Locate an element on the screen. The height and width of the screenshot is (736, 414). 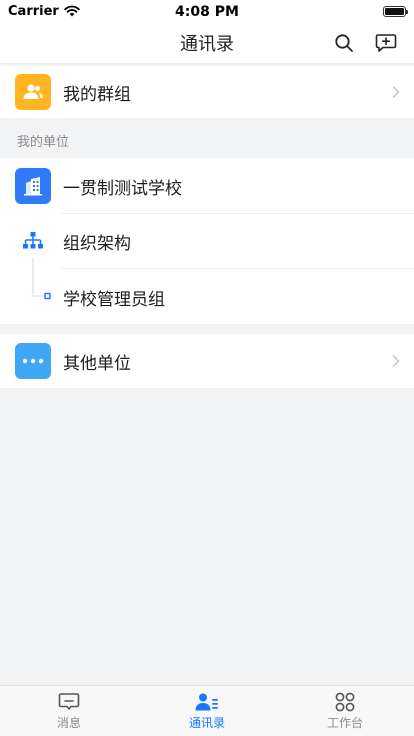
status-bar: Carrier 4:08 PM is located at coordinates (207, 11).